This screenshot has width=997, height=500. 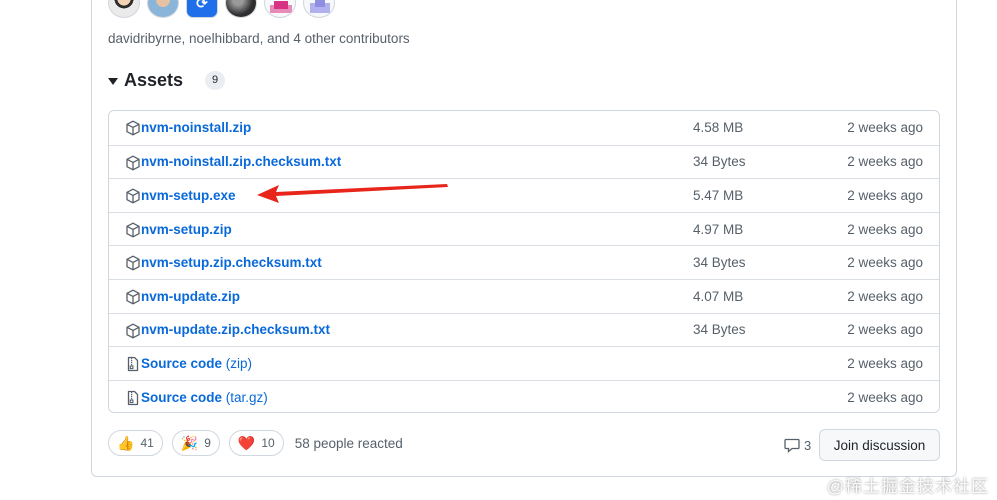 I want to click on reactions-summary: 58 people reacted, so click(x=348, y=443).